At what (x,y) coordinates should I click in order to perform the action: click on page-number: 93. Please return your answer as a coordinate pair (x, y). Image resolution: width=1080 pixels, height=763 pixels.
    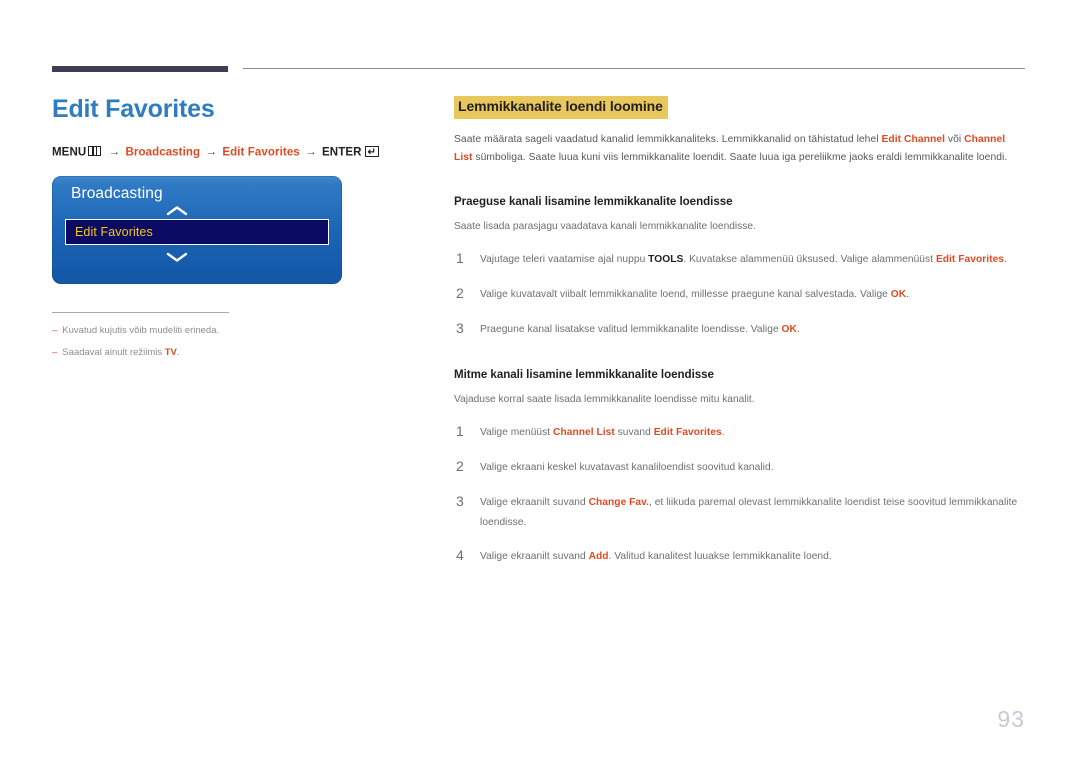
    Looking at the image, I should click on (1011, 719).